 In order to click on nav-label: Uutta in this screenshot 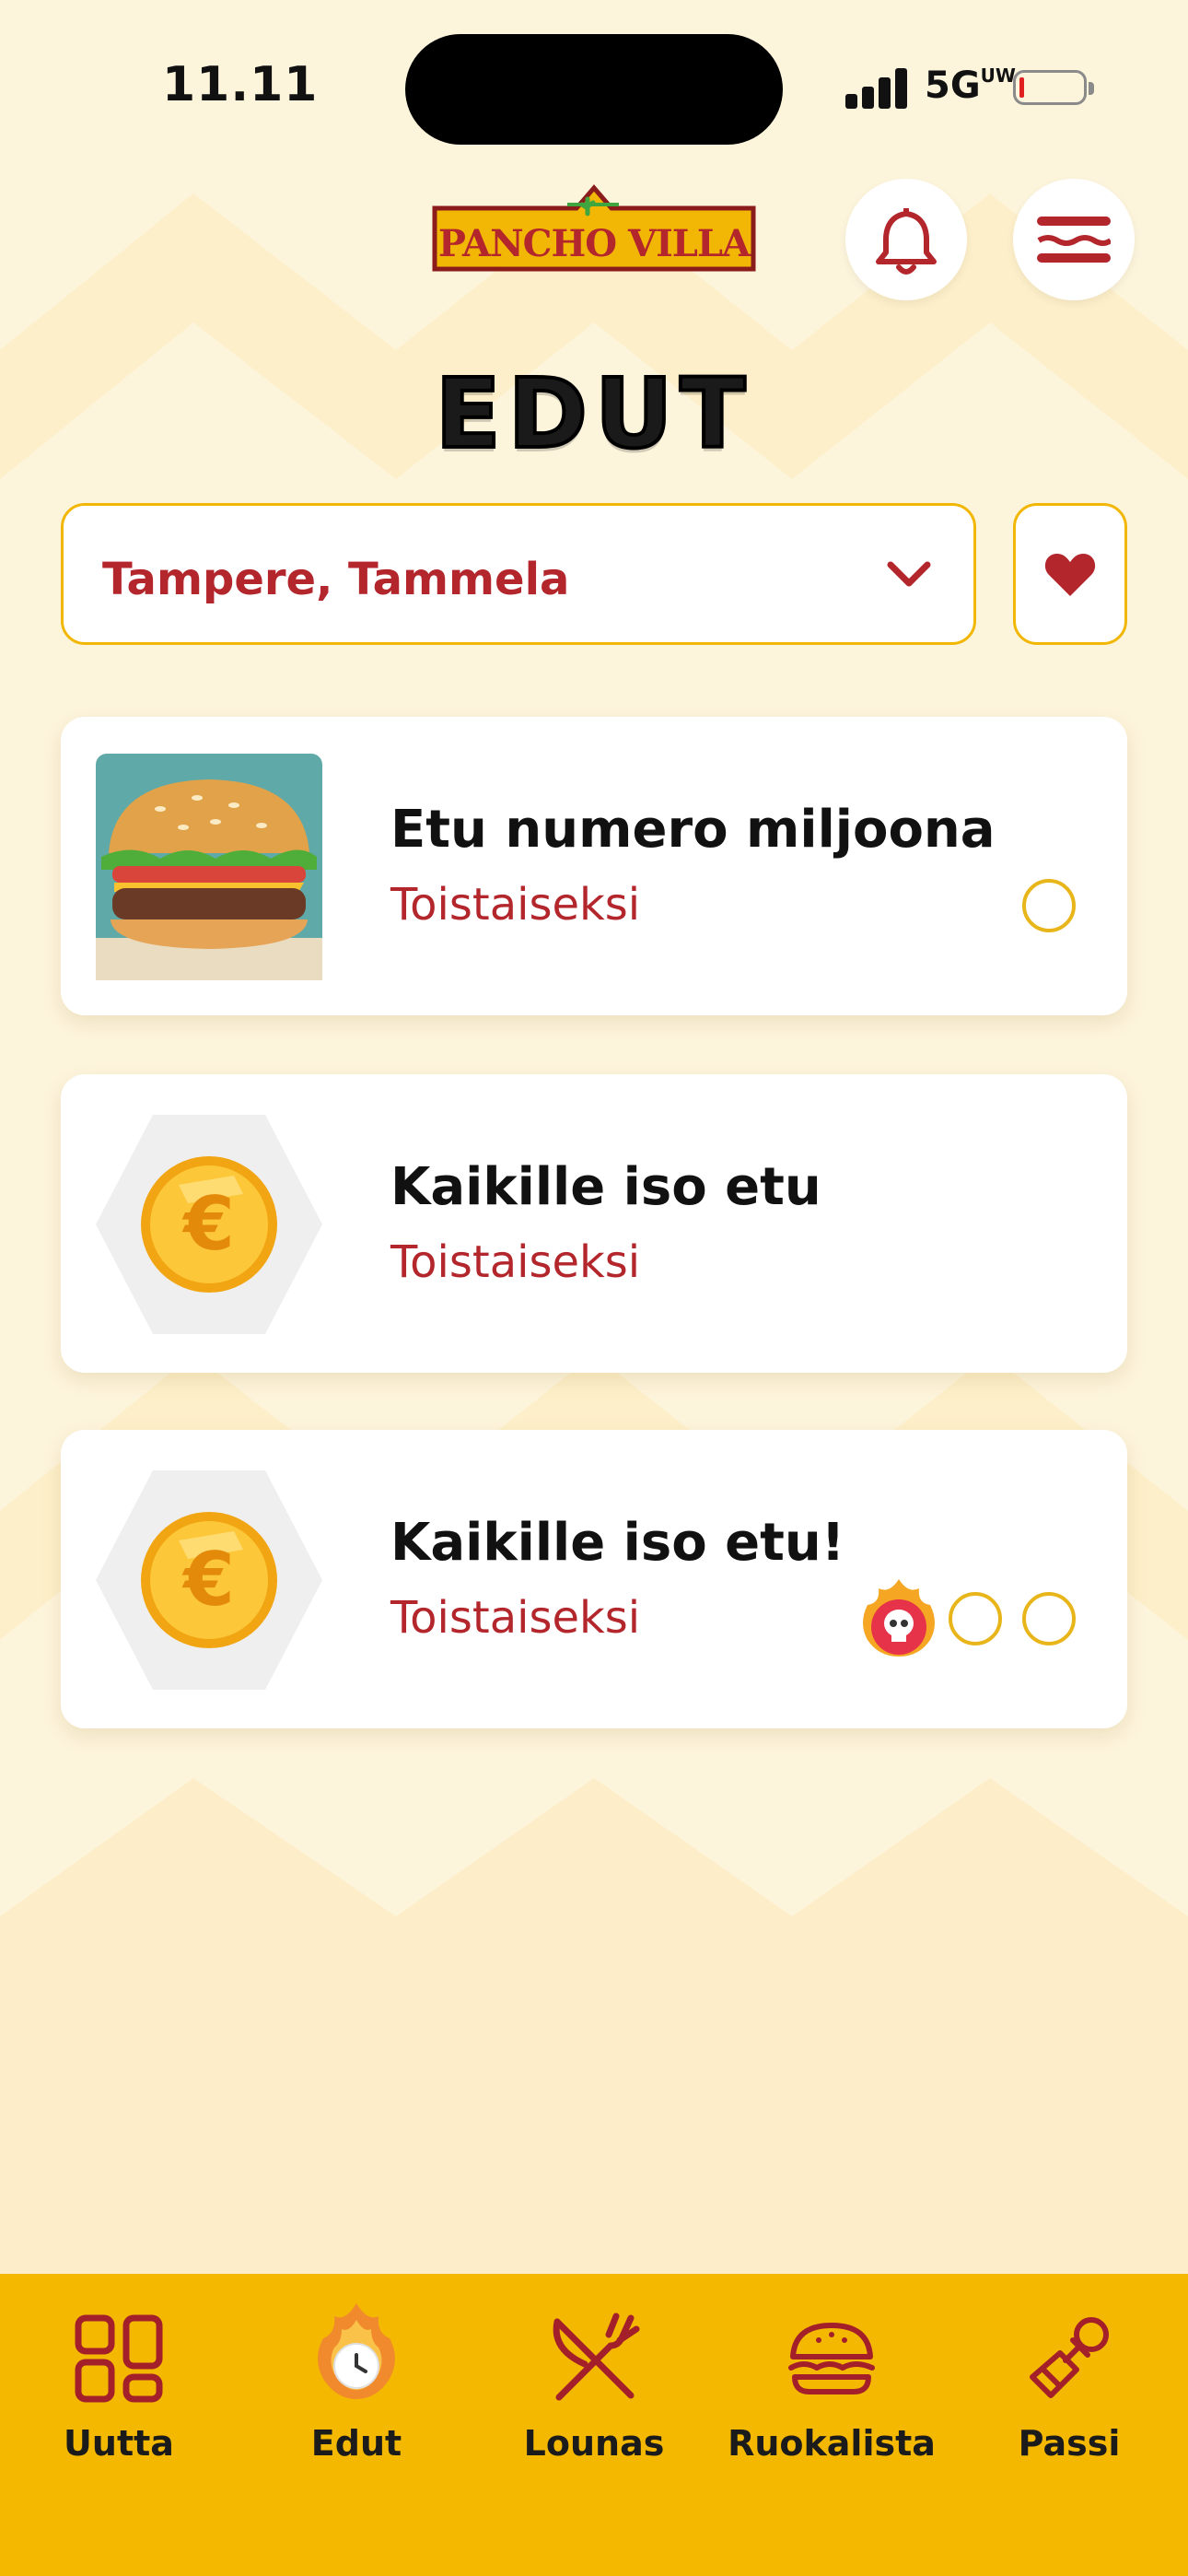, I will do `click(119, 2443)`.